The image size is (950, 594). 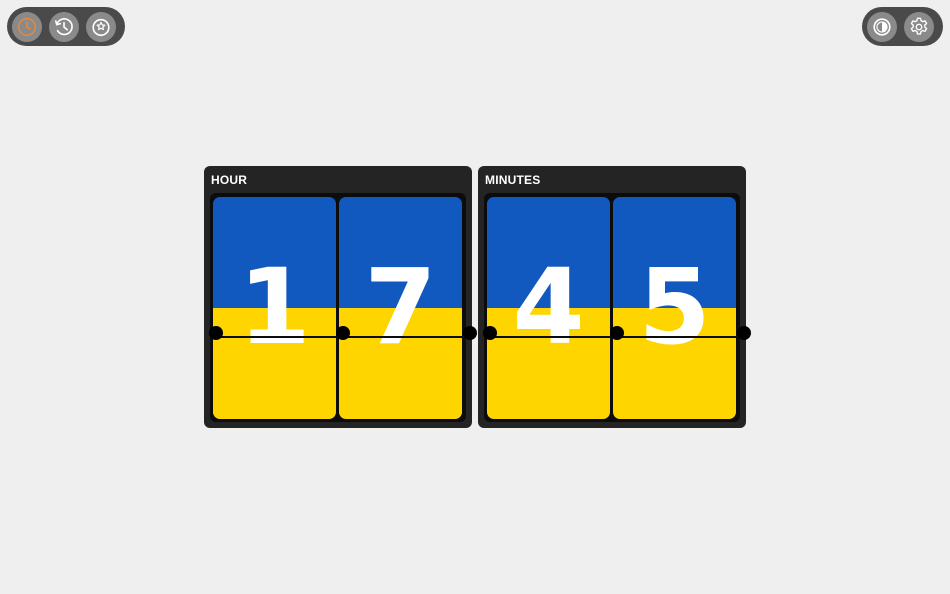 I want to click on hour-tens-digit: 1, so click(x=274, y=307).